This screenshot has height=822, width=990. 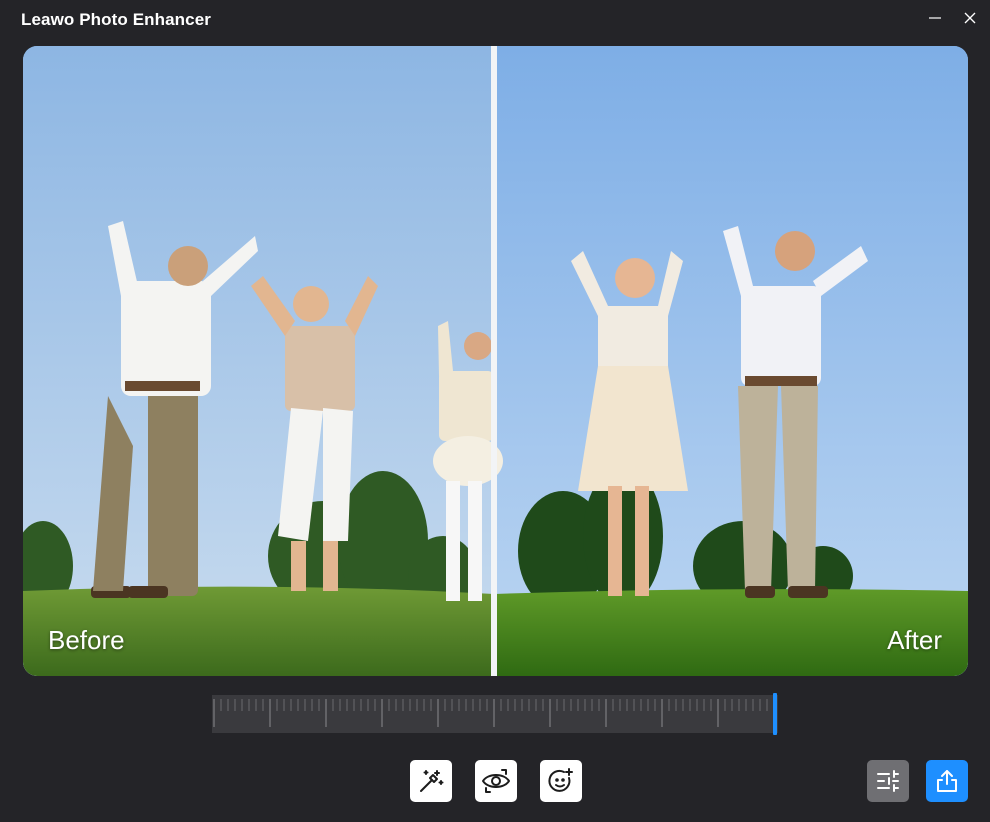 I want to click on timeline-ticks, so click(x=494, y=713).